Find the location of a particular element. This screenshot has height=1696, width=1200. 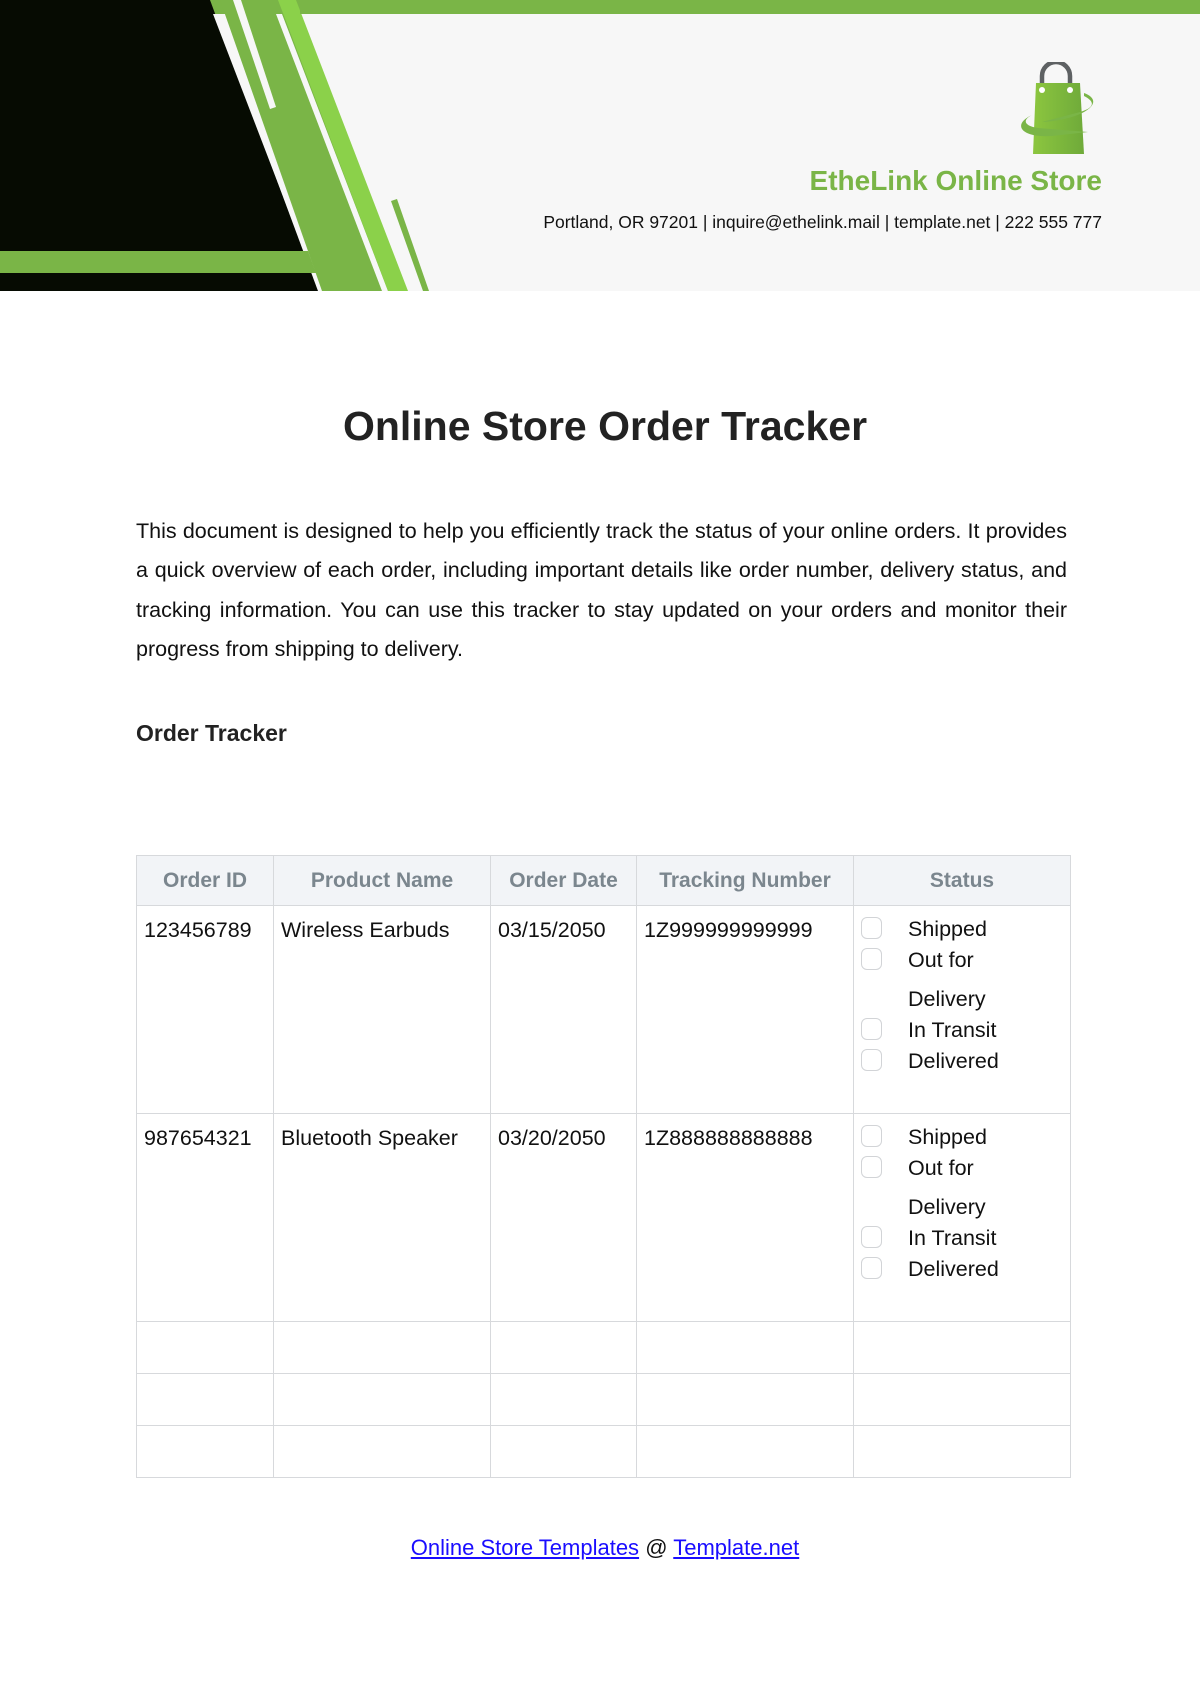

column-header-tracking-number: Tracking Number is located at coordinates (745, 880).